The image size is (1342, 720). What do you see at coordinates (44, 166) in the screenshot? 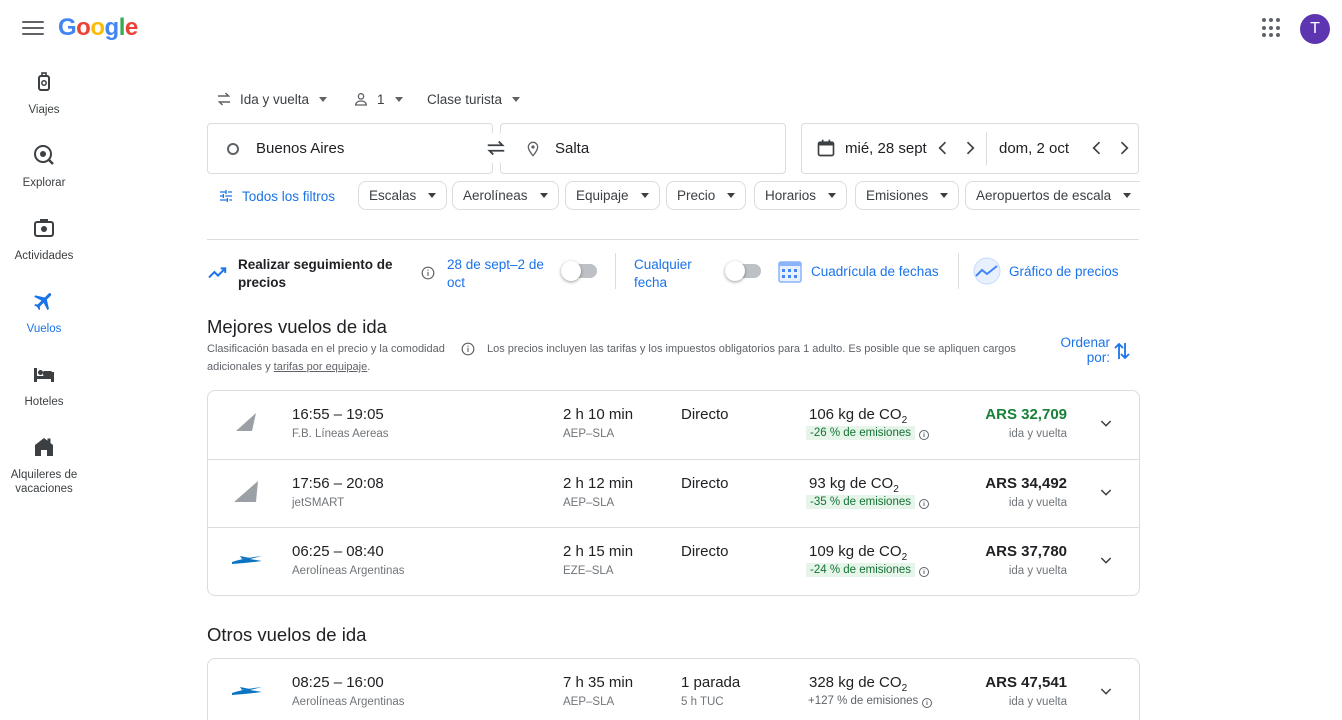
I see `sidebar-item-explorar: Explorar` at bounding box center [44, 166].